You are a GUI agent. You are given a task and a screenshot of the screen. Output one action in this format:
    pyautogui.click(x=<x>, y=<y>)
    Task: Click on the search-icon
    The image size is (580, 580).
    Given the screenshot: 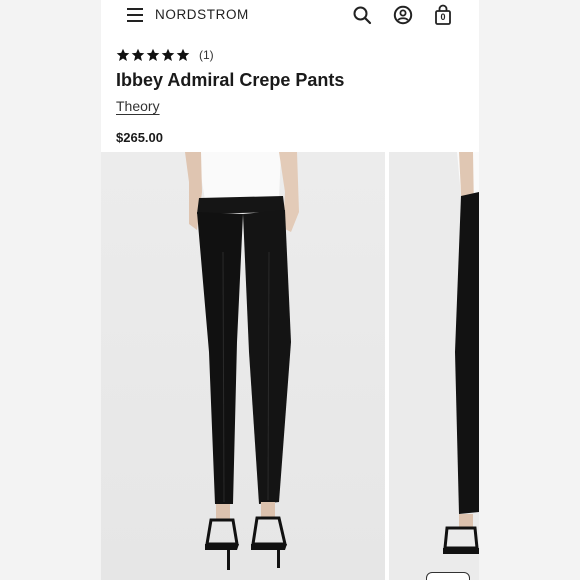 What is the action you would take?
    pyautogui.click(x=362, y=15)
    